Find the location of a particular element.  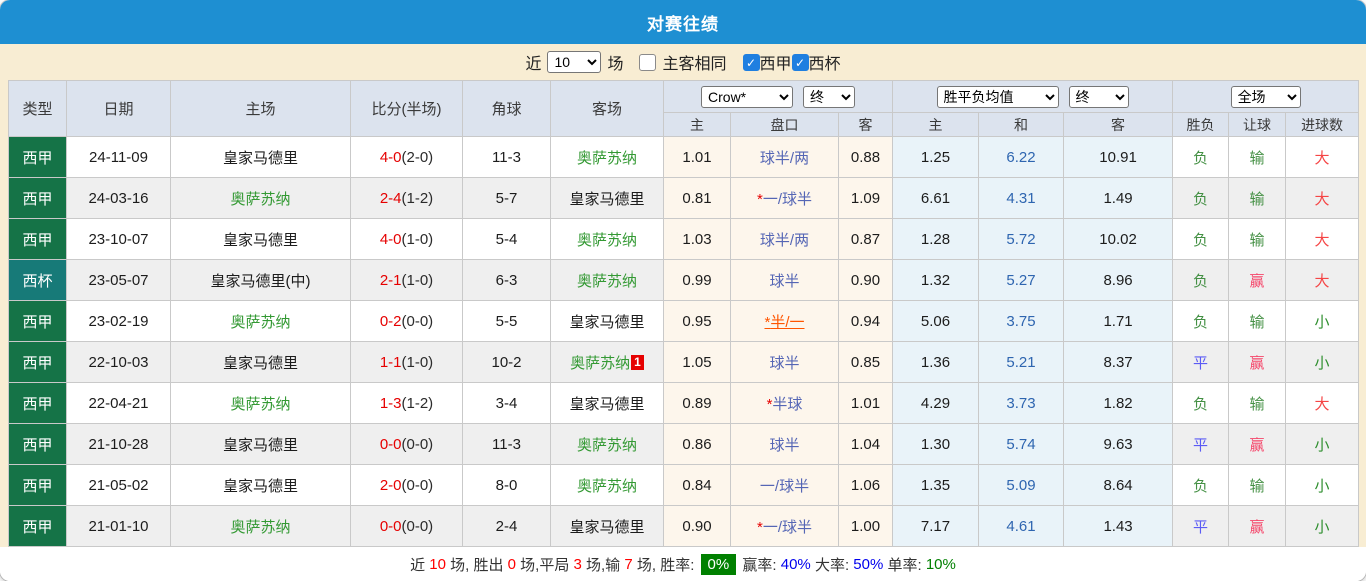

score-cell: 4-0(2-0) is located at coordinates (406, 157).